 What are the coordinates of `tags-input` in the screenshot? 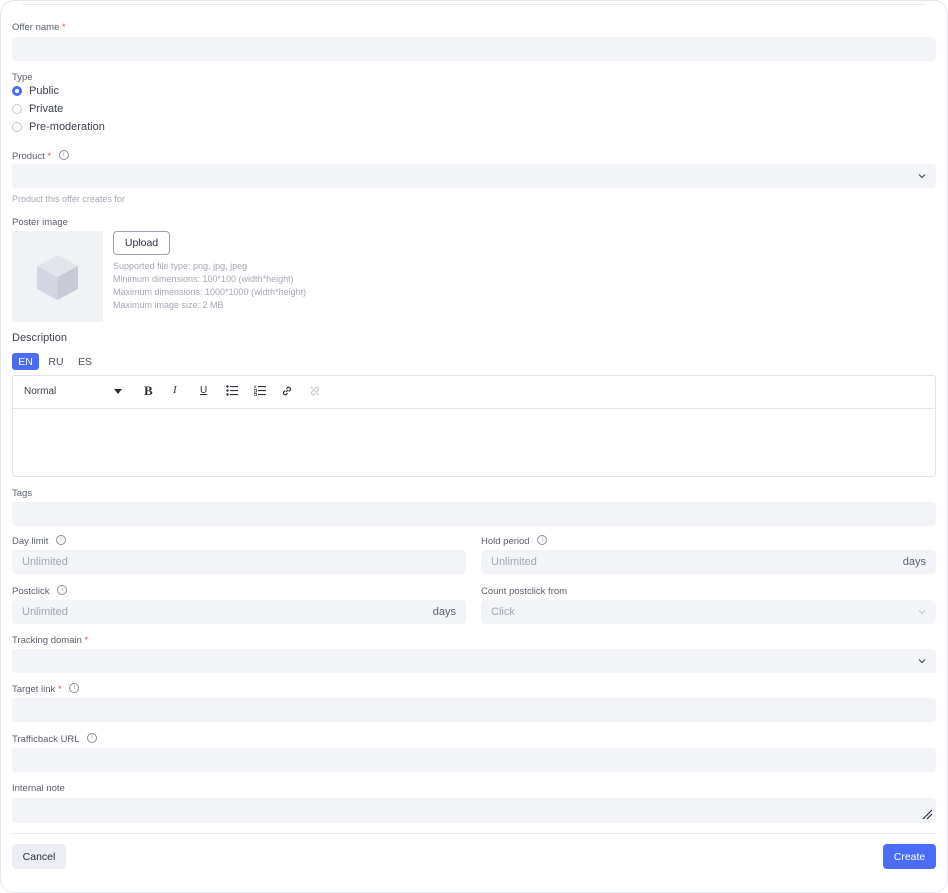 It's located at (474, 514).